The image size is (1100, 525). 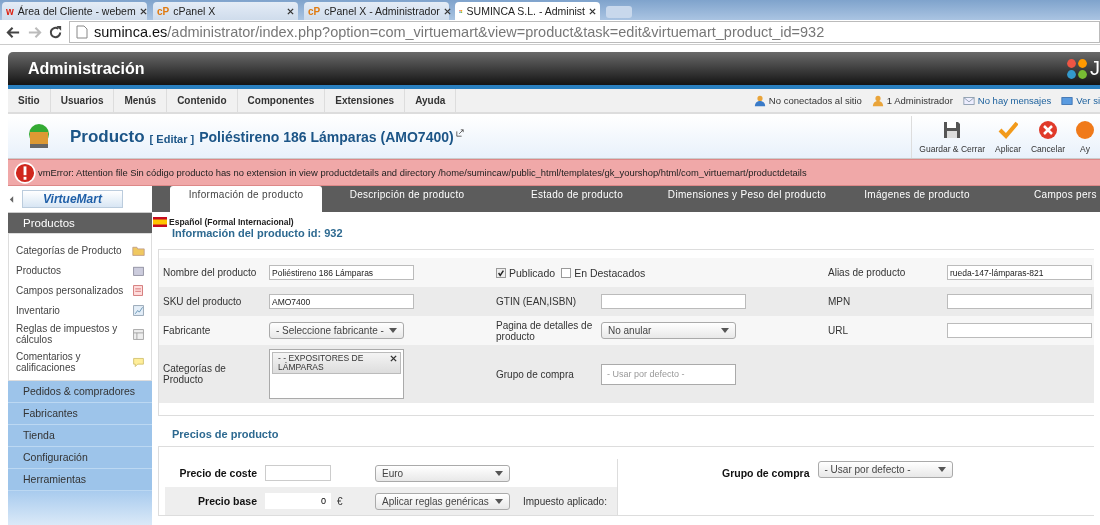 I want to click on tab: Campos pers, so click(x=1049, y=199).